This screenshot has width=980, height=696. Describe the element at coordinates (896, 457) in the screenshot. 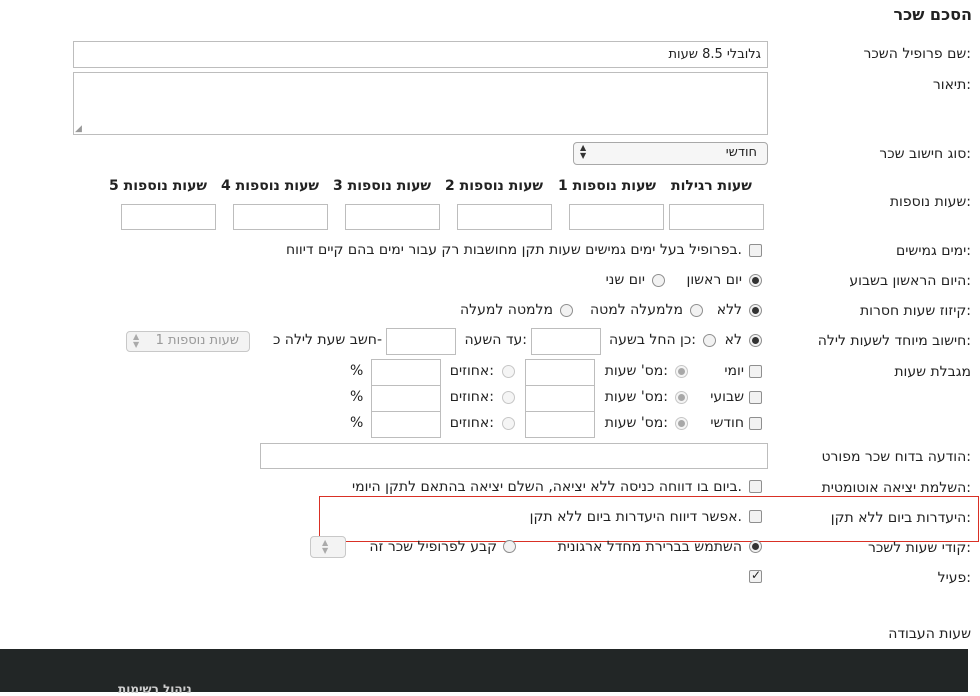

I see `report-msg-label: הודעה בדוח שכר מפורט:` at that location.